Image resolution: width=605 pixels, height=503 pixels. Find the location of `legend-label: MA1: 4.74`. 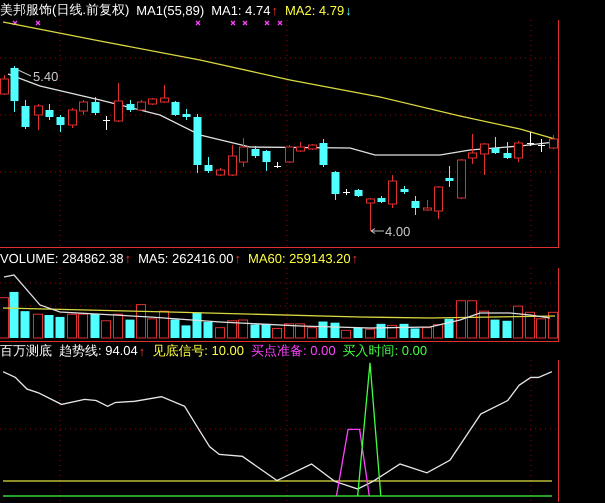

legend-label: MA1: 4.74 is located at coordinates (240, 10).